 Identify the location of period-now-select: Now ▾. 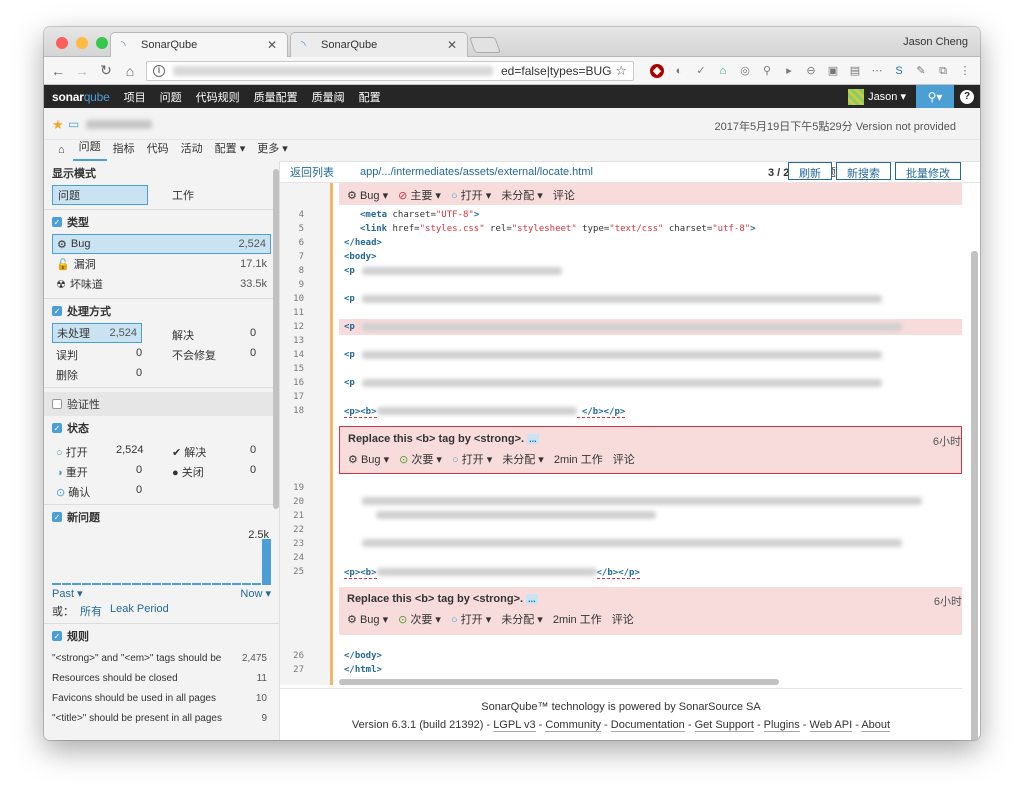
(255, 593).